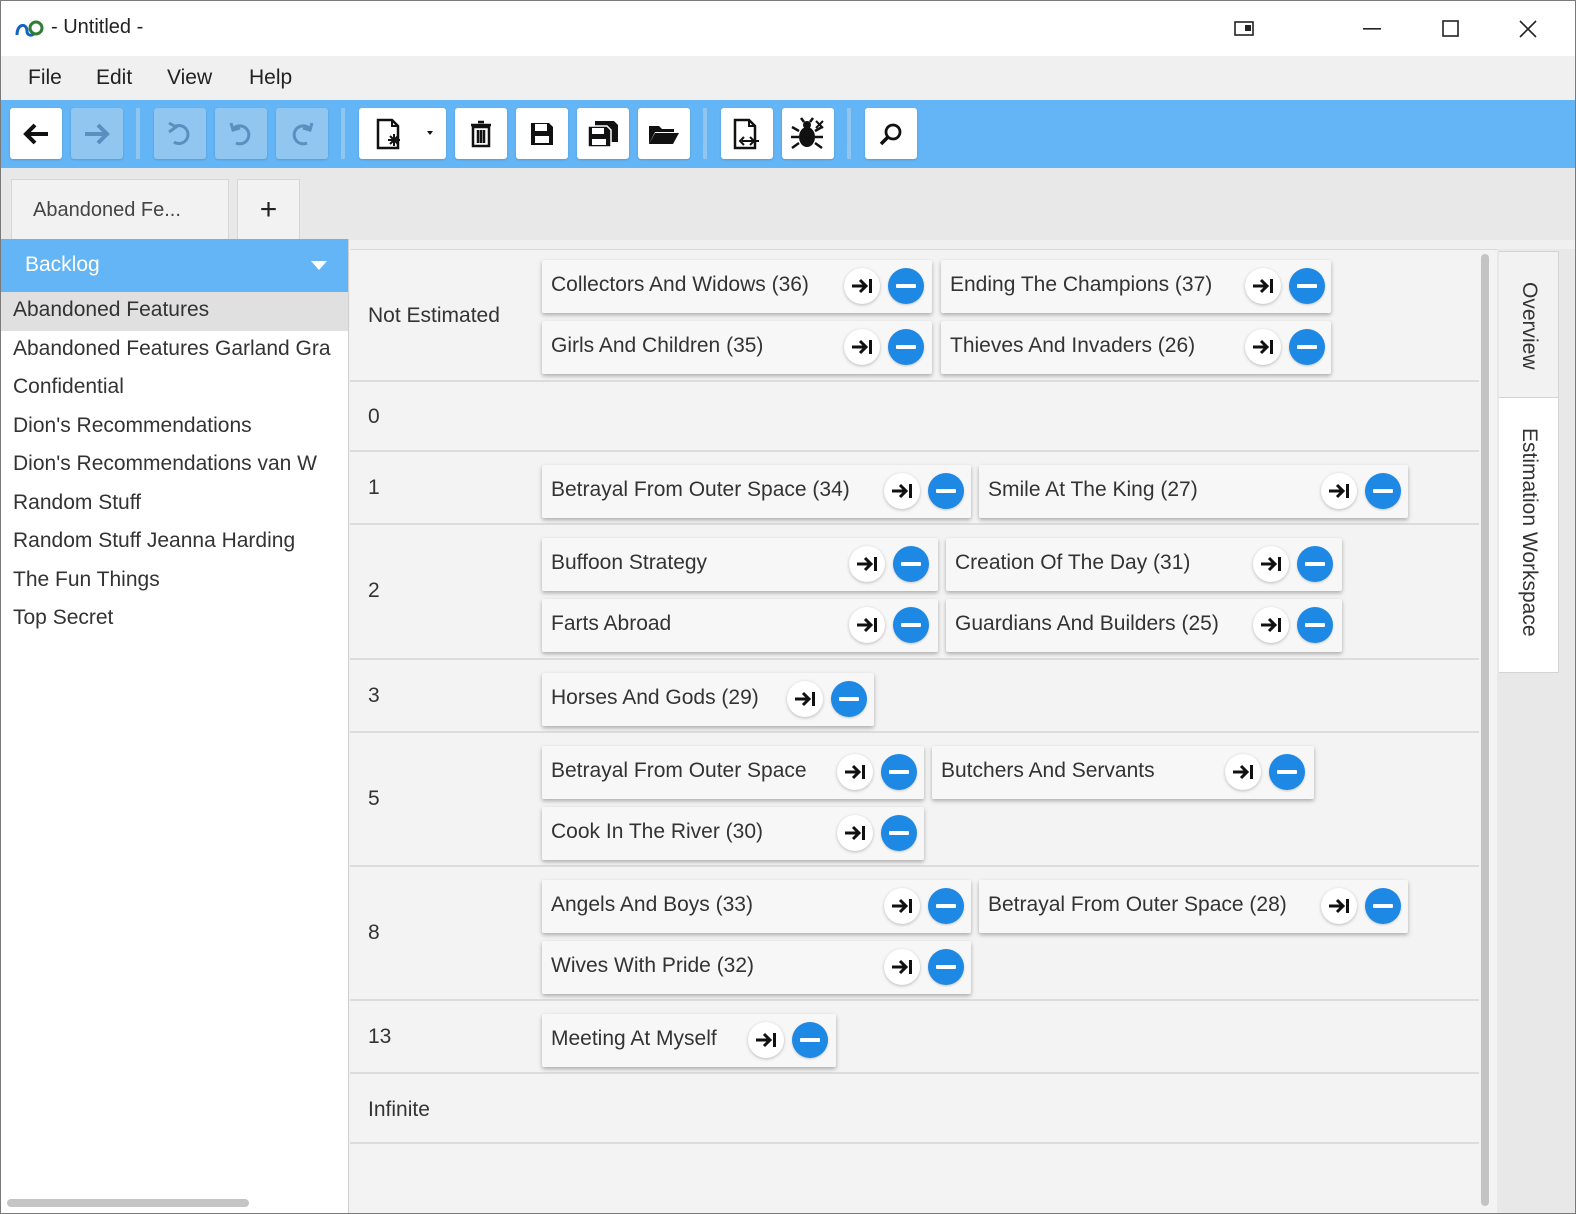  I want to click on story-card-label: Smile At The King (27), so click(1093, 489).